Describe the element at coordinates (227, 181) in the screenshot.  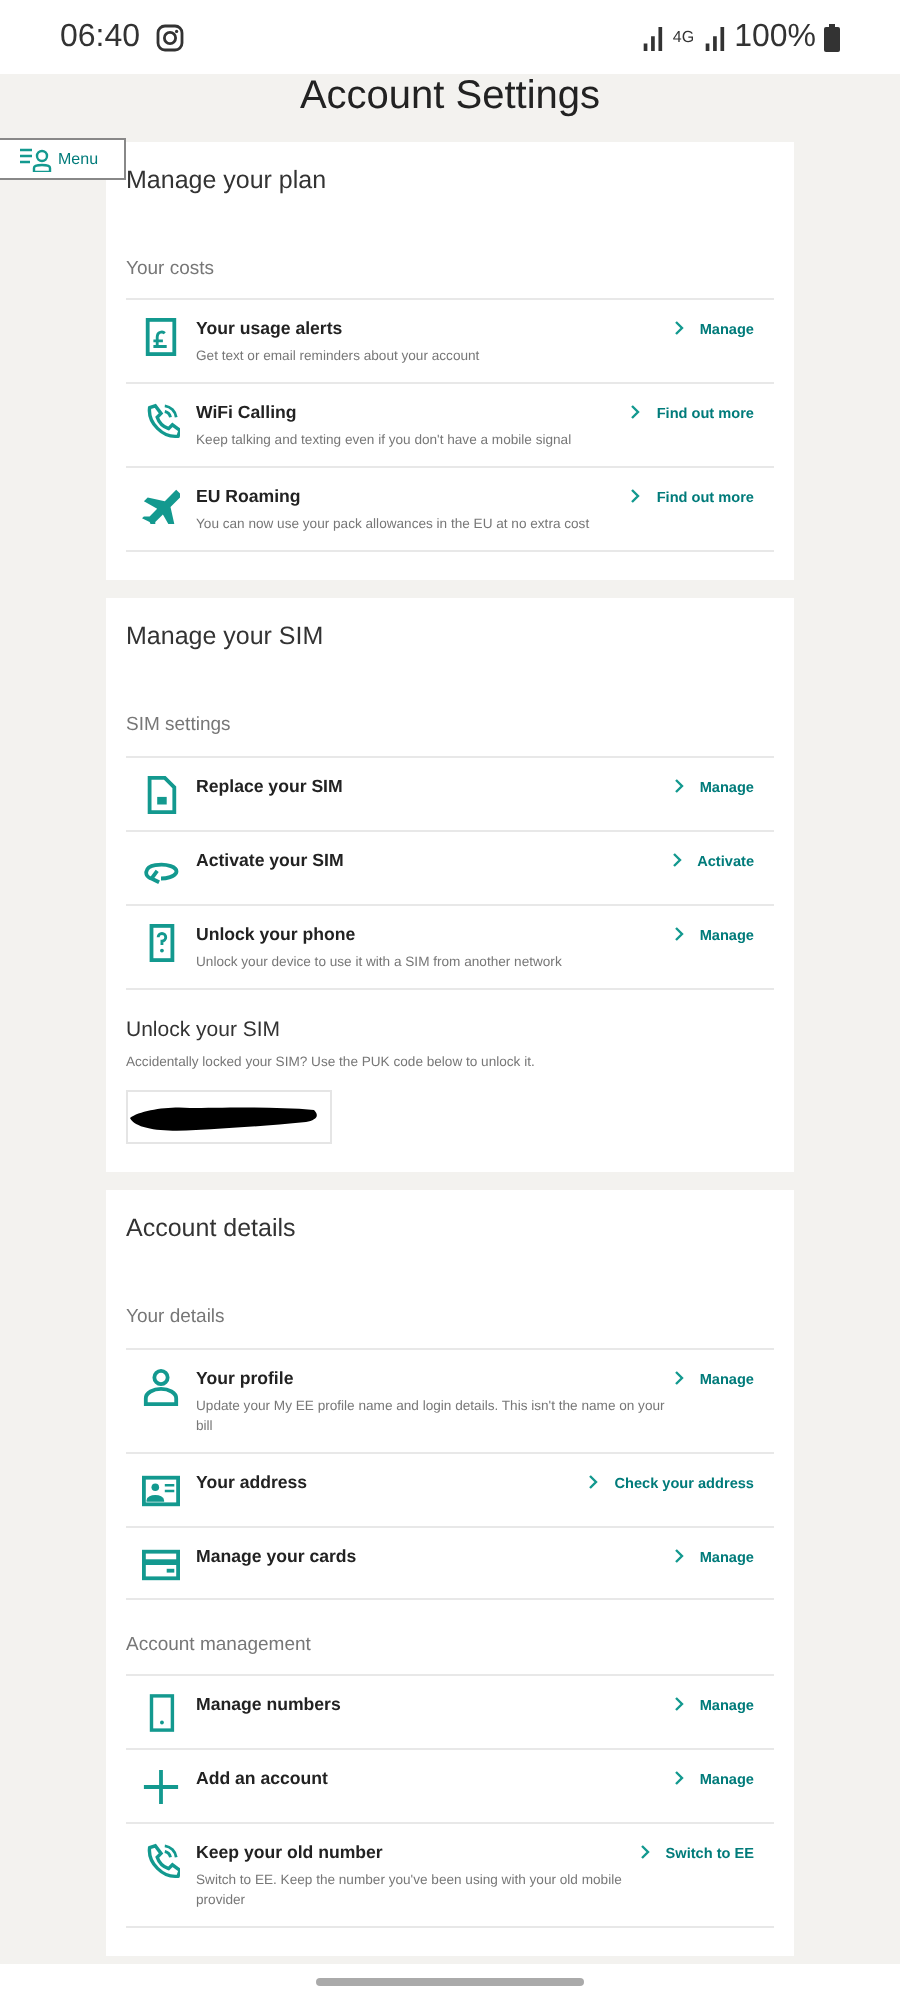
I see `card-heading: Manage your plan` at that location.